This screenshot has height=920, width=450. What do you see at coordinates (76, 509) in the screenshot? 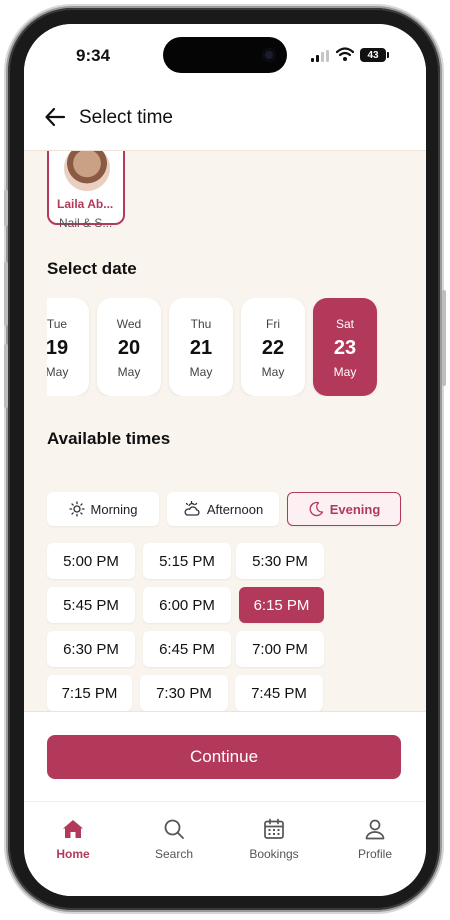
I see `sun-icon` at bounding box center [76, 509].